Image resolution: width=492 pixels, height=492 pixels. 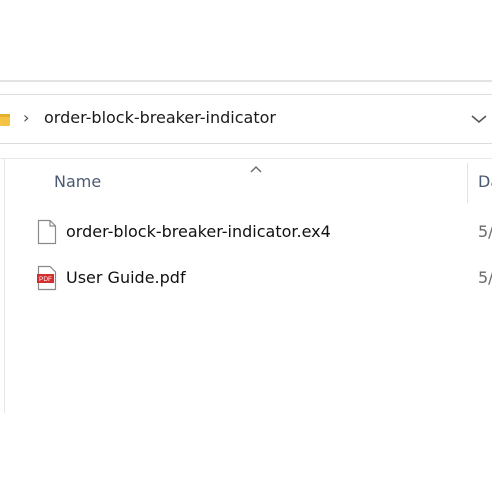 What do you see at coordinates (467, 183) in the screenshot?
I see `column-divider` at bounding box center [467, 183].